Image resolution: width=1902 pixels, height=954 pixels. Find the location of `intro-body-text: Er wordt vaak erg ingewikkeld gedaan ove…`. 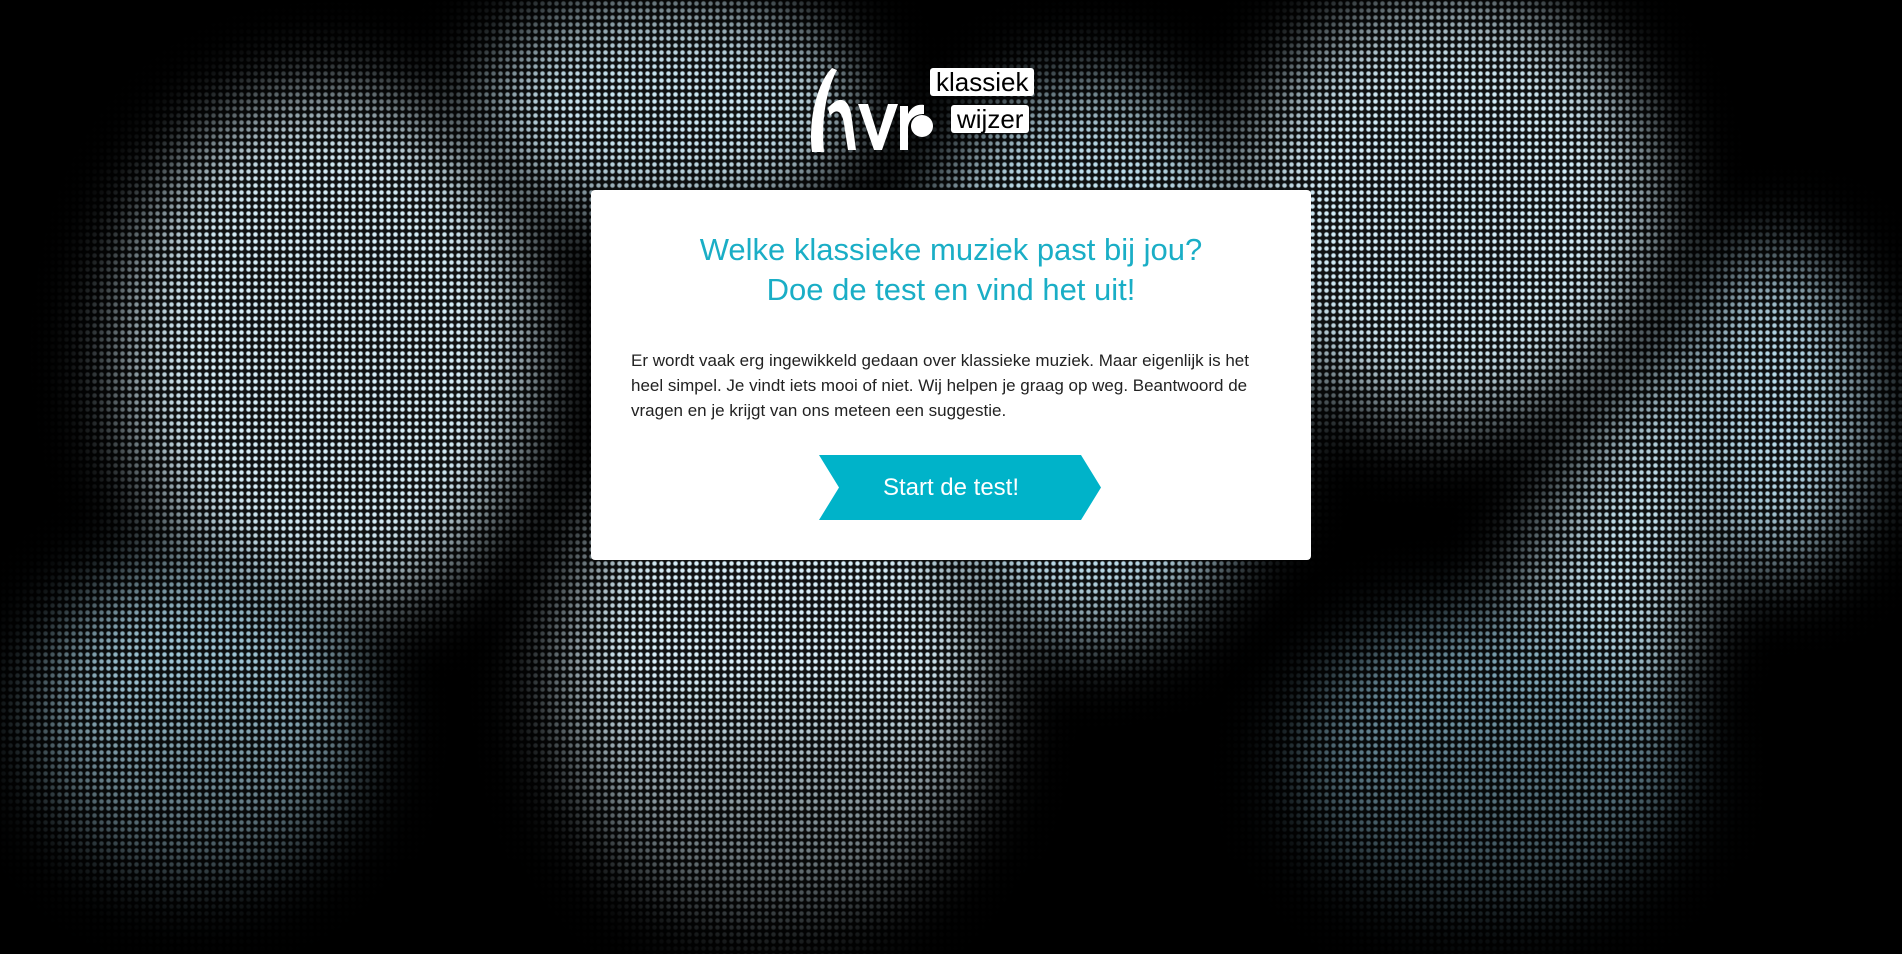

intro-body-text: Er wordt vaak erg ingewikkeld gedaan ove… is located at coordinates (940, 385).